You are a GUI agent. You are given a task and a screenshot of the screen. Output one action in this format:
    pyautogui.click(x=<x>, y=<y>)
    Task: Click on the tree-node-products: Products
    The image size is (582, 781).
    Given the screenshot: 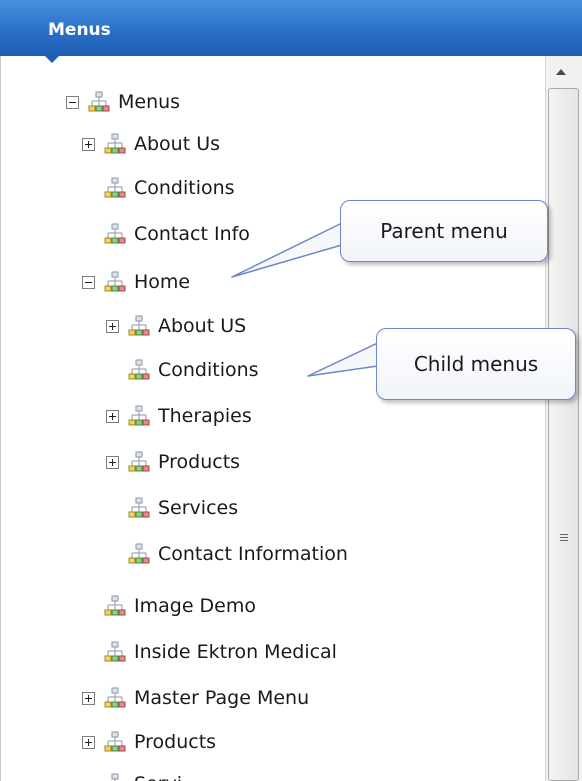 What is the action you would take?
    pyautogui.click(x=149, y=742)
    